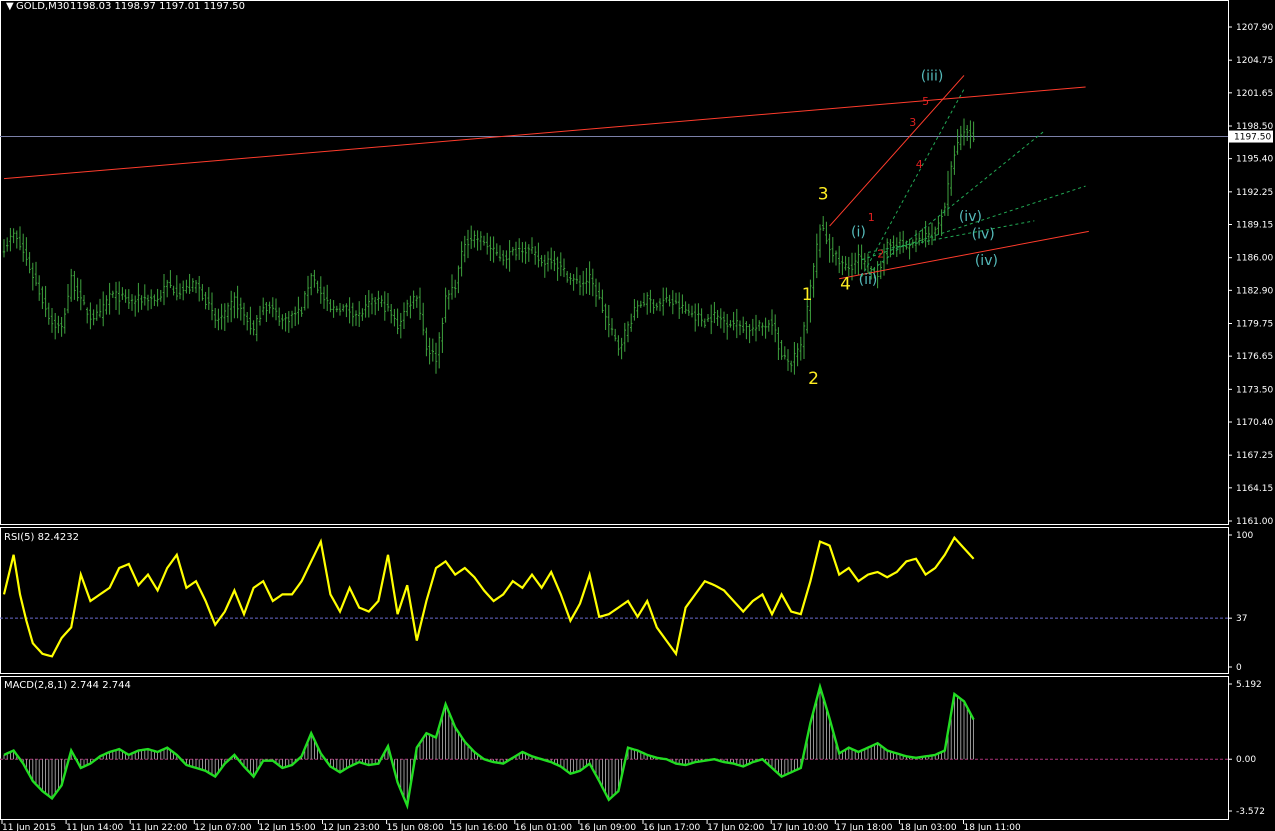 This screenshot has width=1275, height=831. Describe the element at coordinates (42, 6) in the screenshot. I see `symbol-label: GOLD,M30` at that location.